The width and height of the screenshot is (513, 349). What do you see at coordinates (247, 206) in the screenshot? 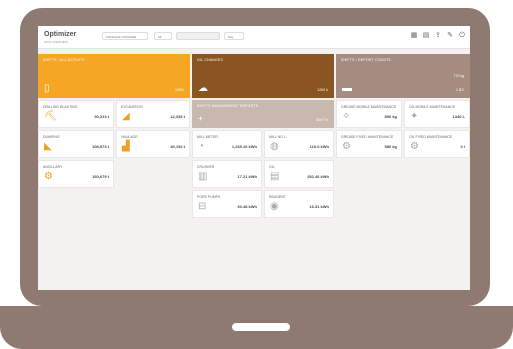
I see `card-value: 30.48 kWh` at bounding box center [247, 206].